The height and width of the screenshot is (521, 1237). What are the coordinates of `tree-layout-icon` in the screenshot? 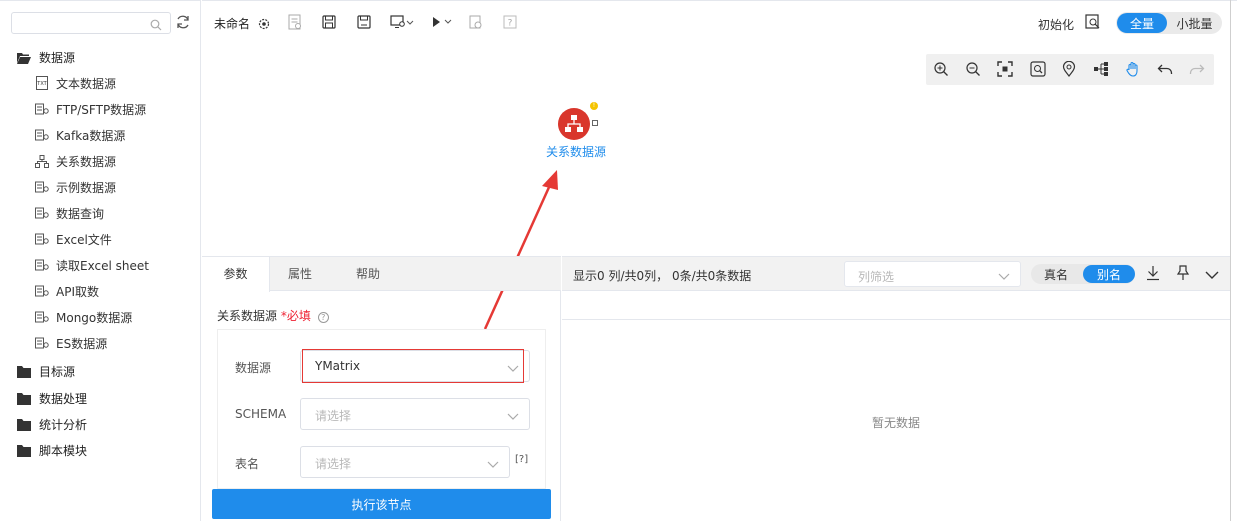 It's located at (1101, 69).